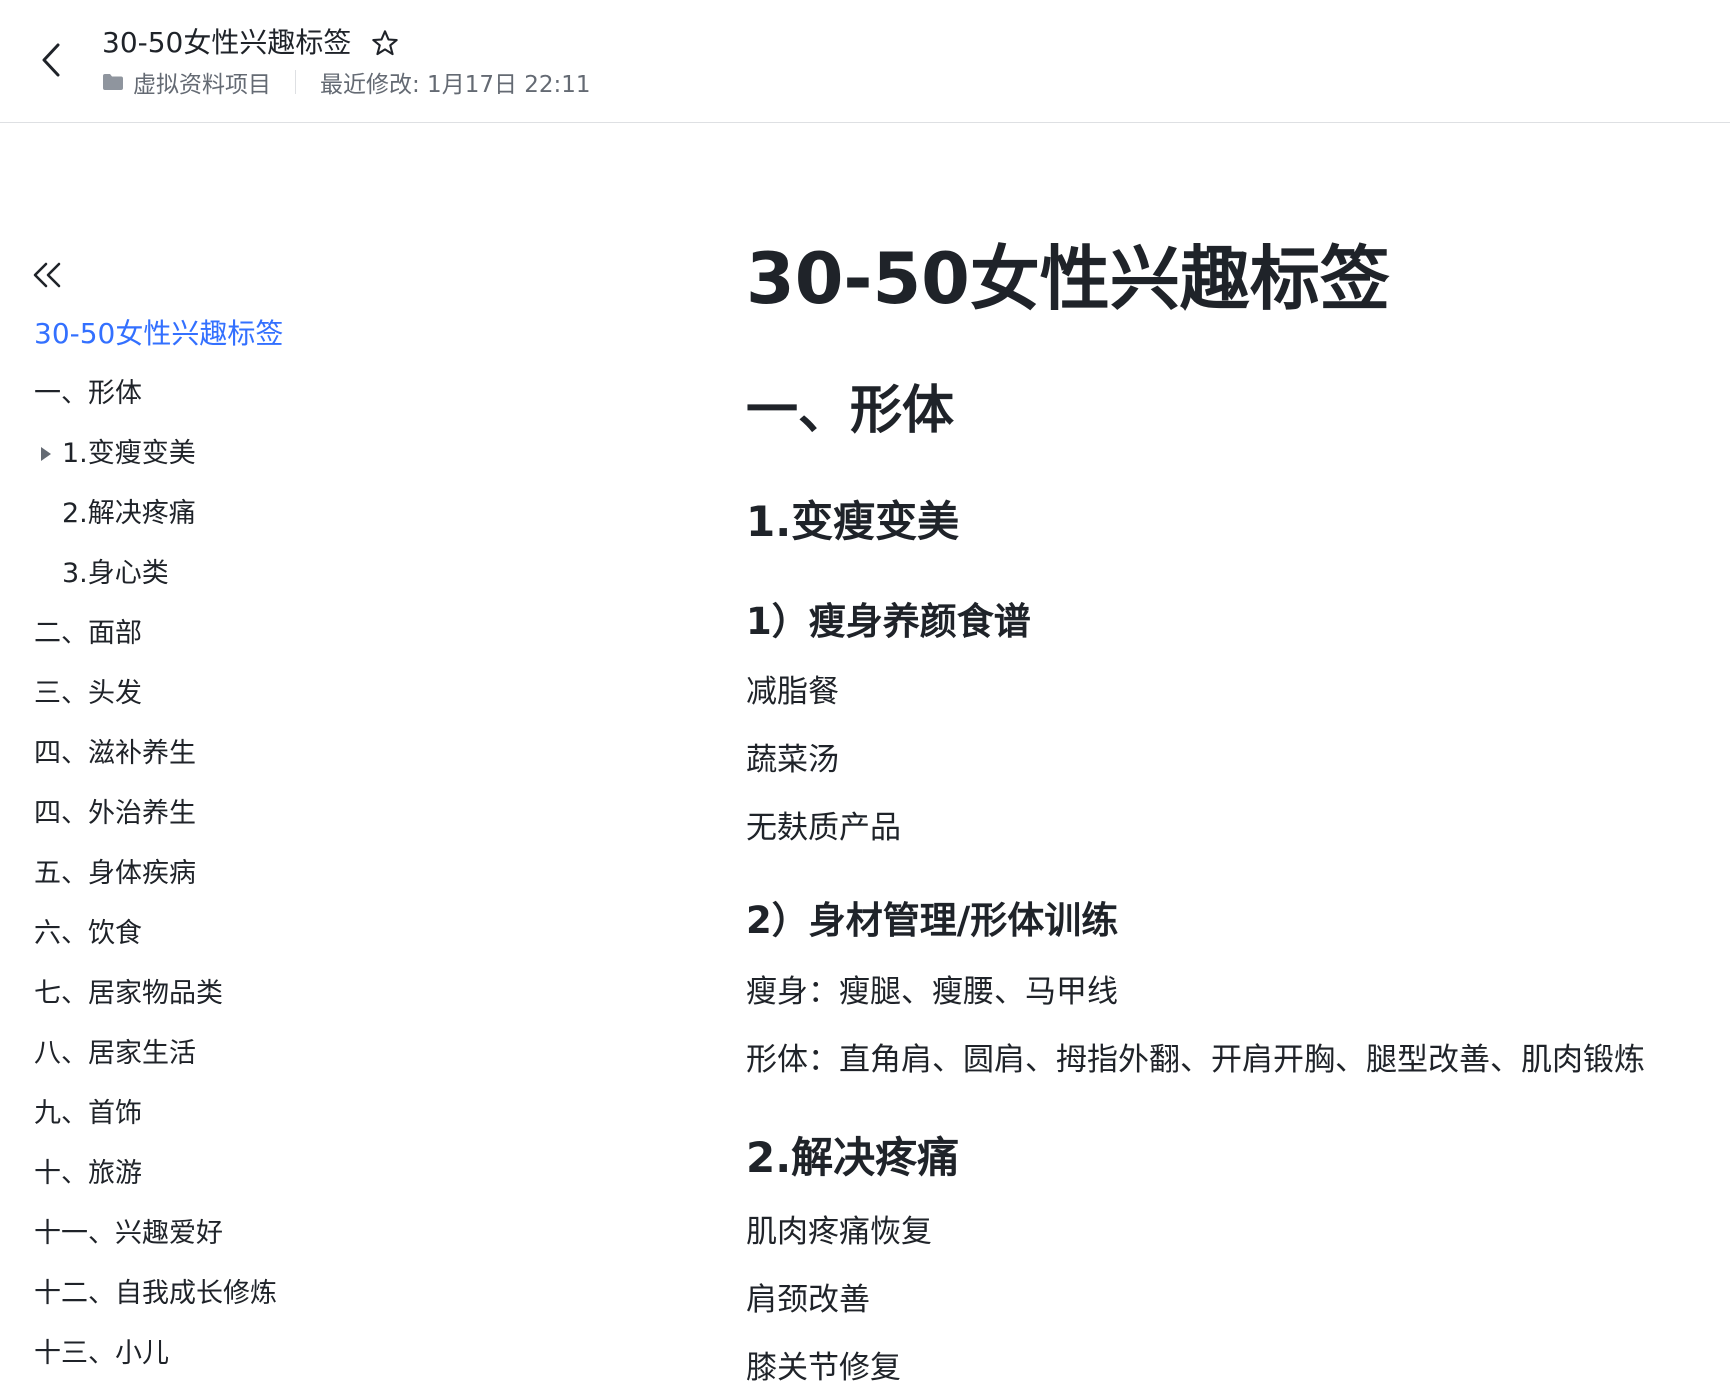 Image resolution: width=1730 pixels, height=1398 pixels. What do you see at coordinates (455, 85) in the screenshot?
I see `last-modified: 最近修改: 1月17日 22:11` at bounding box center [455, 85].